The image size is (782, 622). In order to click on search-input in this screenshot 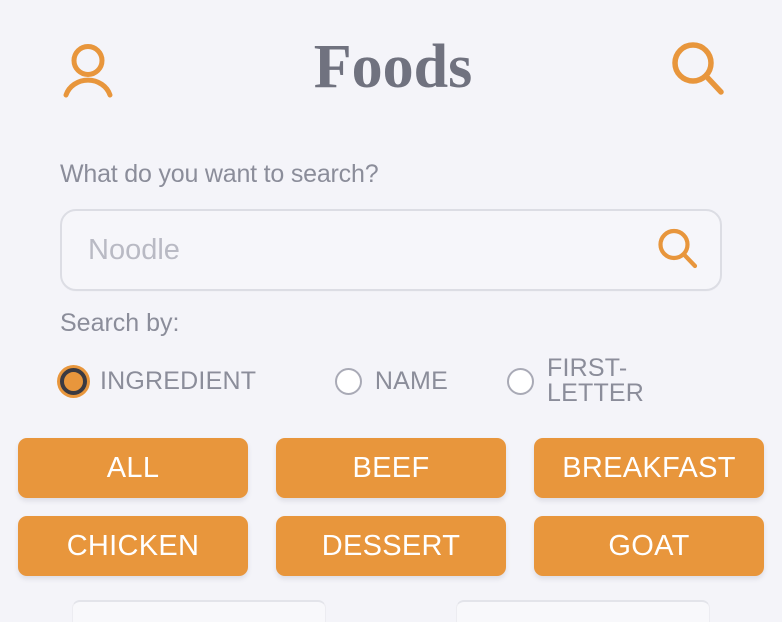, I will do `click(391, 250)`.